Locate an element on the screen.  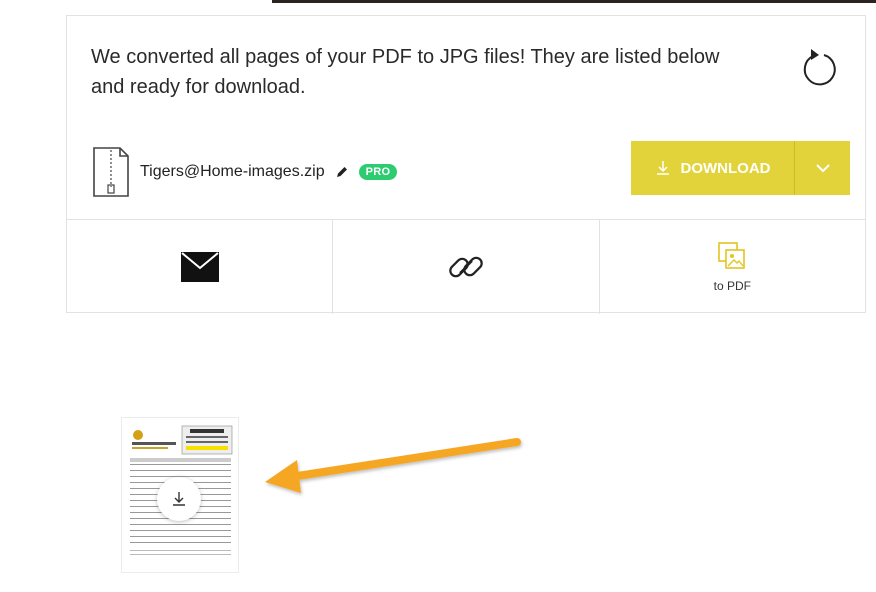
share-link-action is located at coordinates (466, 267).